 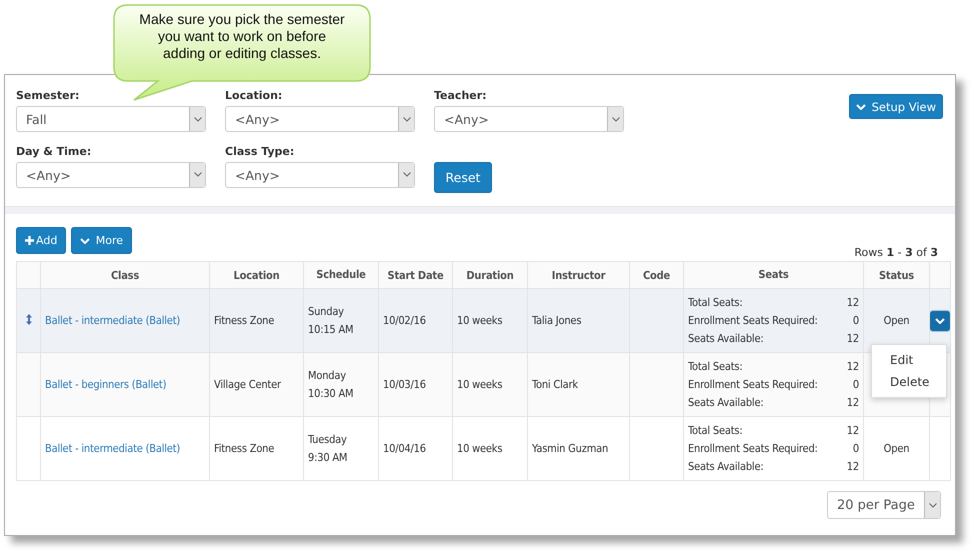 I want to click on table-cell: Yasmin Guzman, so click(x=579, y=448).